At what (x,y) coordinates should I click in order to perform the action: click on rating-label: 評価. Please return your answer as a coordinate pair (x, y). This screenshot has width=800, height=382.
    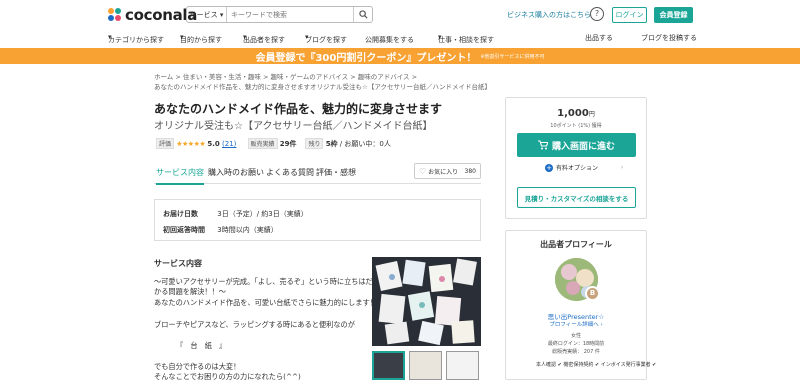
    Looking at the image, I should click on (165, 143).